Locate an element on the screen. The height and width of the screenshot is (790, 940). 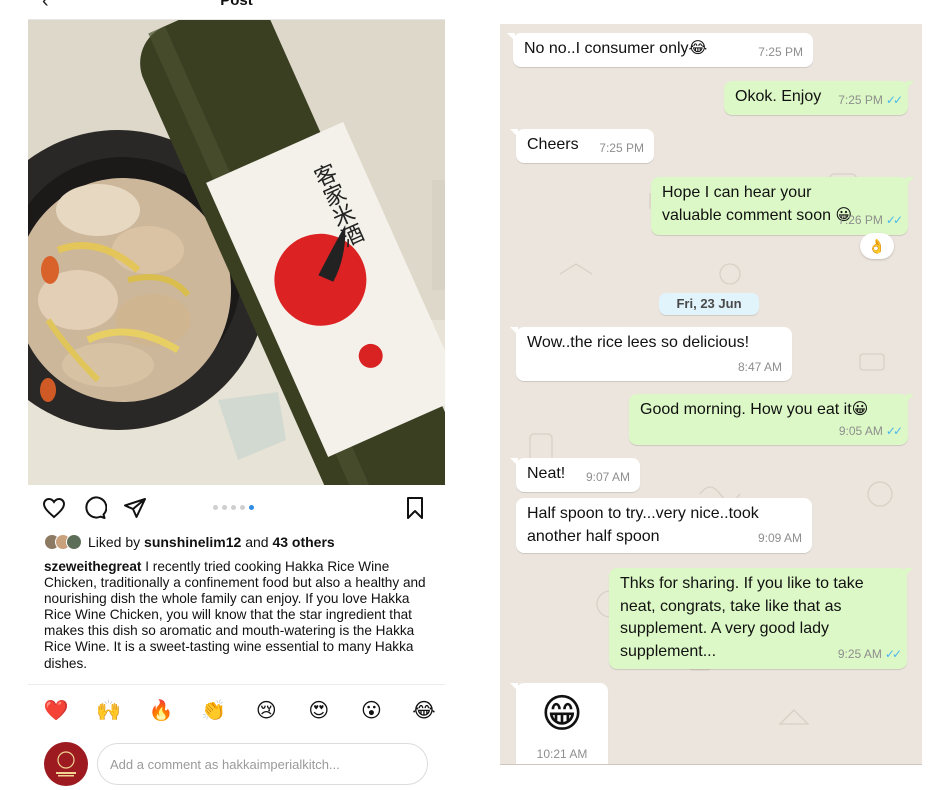
message-in-1: No no..I consumer only😂 7:25 PM is located at coordinates (660, 50).